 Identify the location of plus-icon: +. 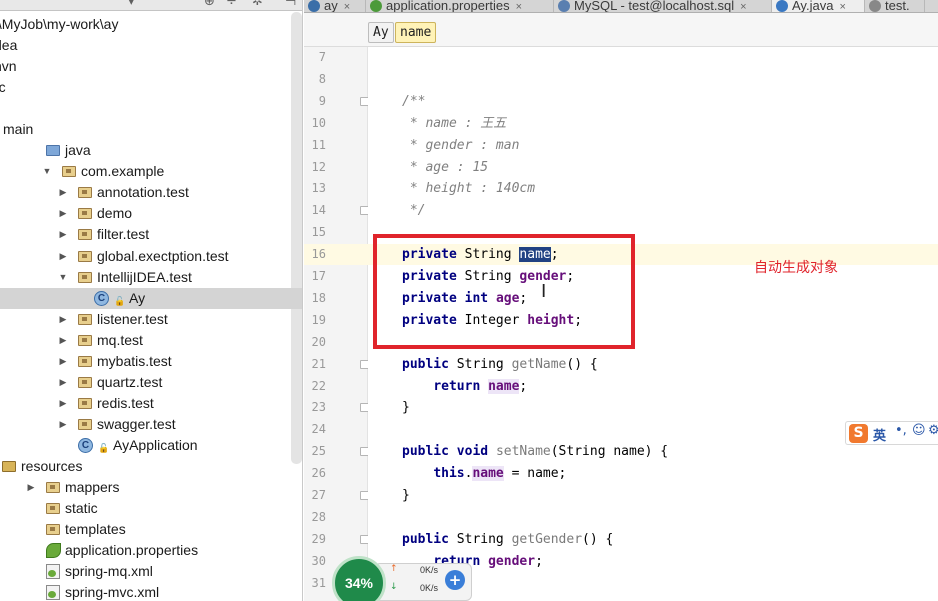
(455, 580).